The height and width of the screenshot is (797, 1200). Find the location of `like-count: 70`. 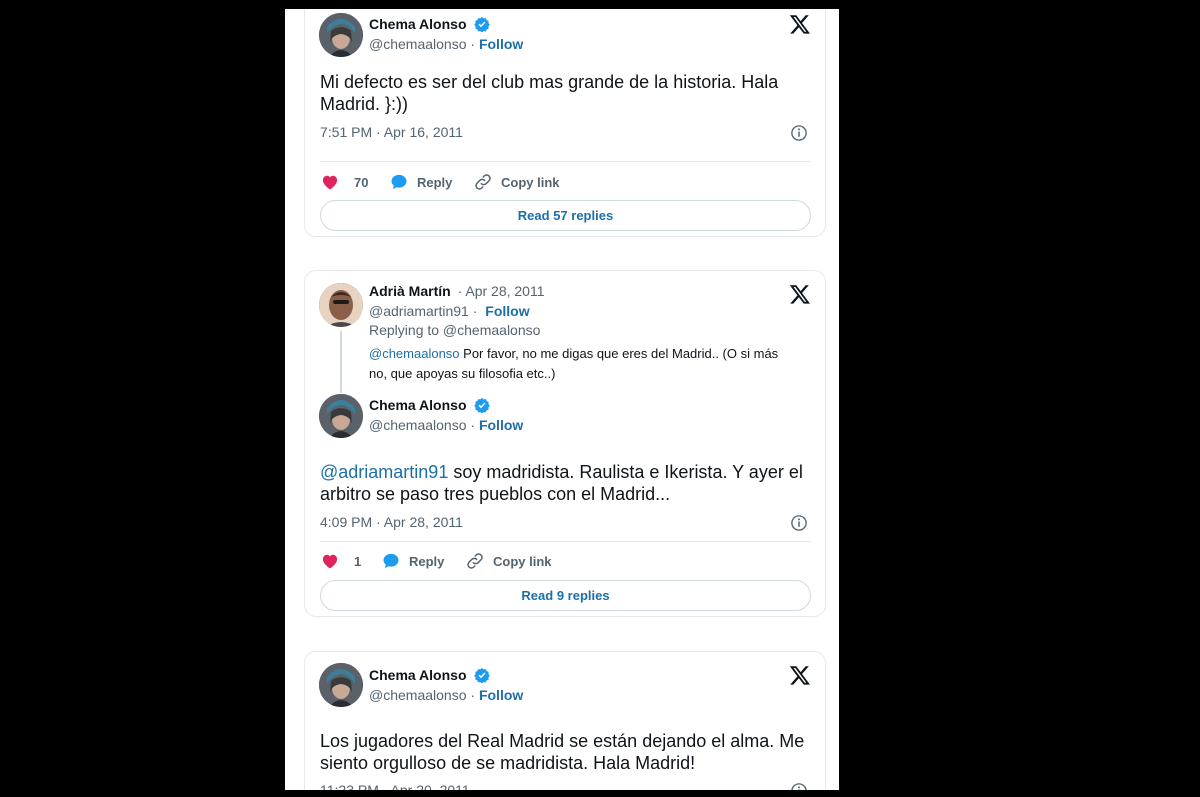

like-count: 70 is located at coordinates (361, 182).